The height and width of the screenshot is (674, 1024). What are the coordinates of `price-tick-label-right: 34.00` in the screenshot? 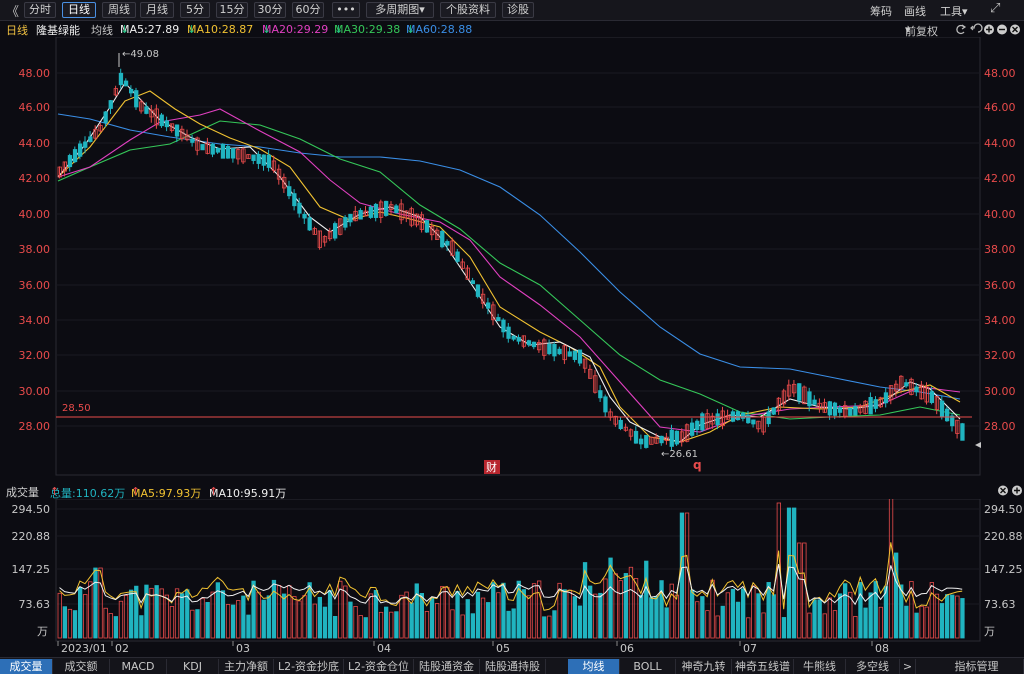 It's located at (1000, 320).